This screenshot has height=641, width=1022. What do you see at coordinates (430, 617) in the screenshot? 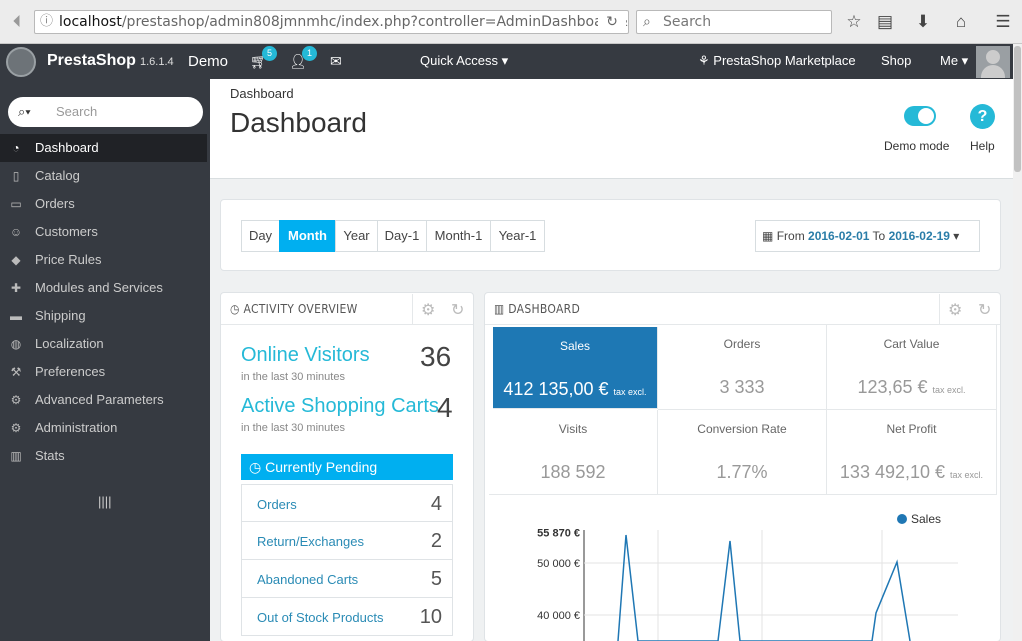
I see `pending-value: 10` at bounding box center [430, 617].